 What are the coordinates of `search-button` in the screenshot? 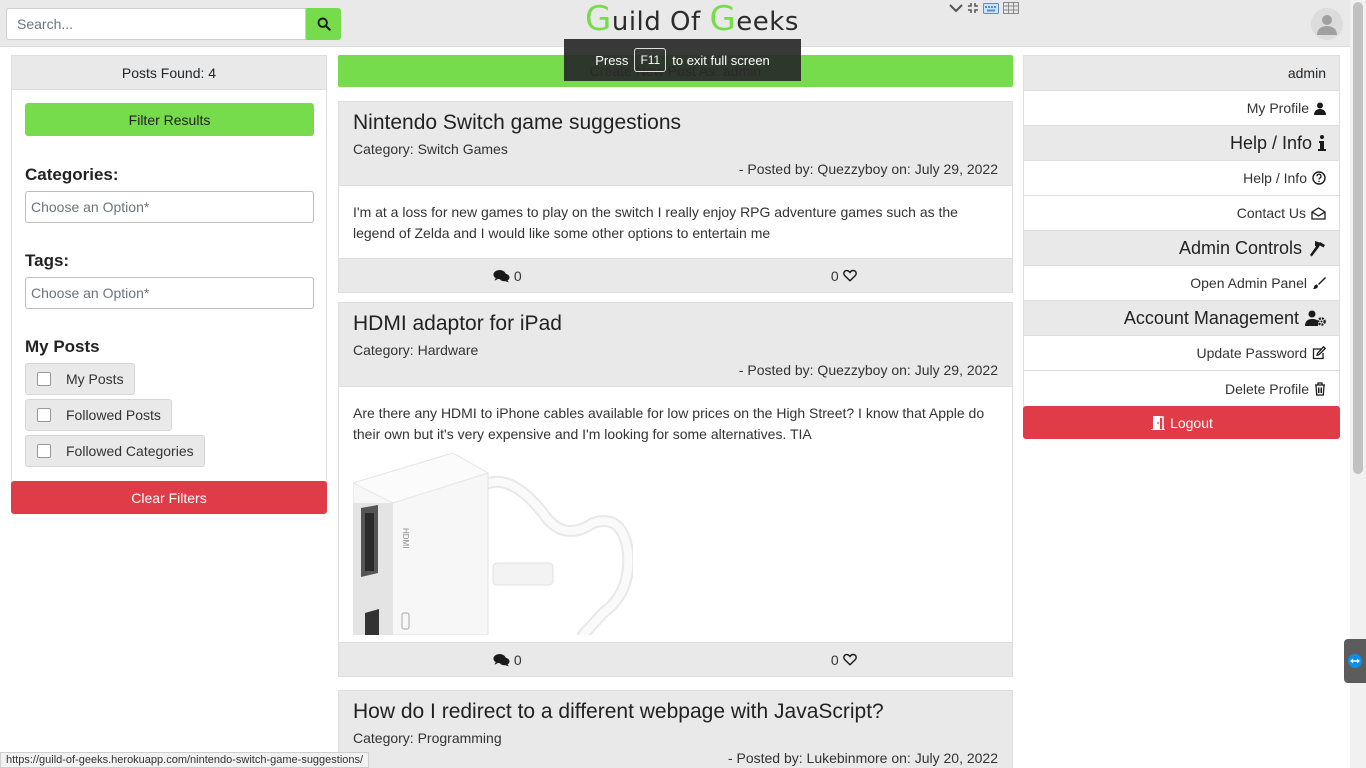 It's located at (323, 24).